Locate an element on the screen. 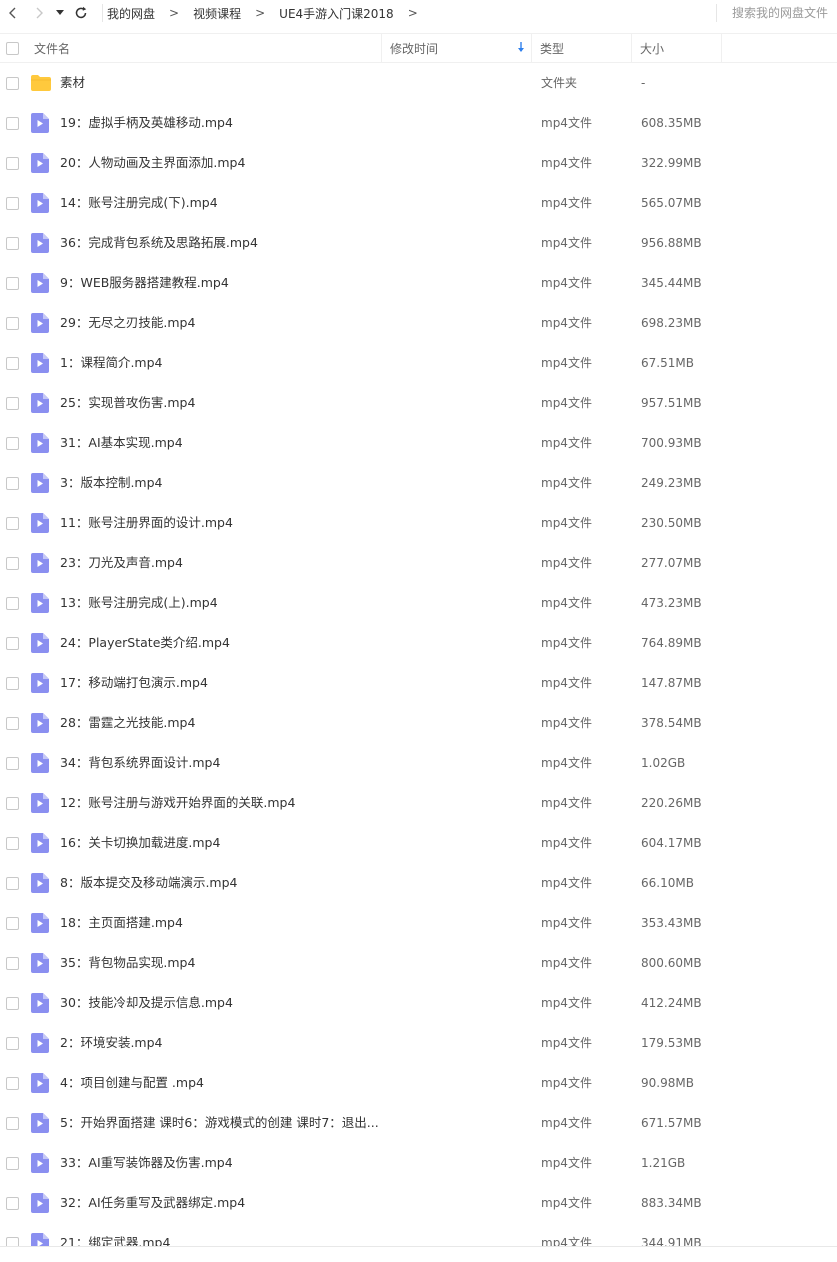 Image resolution: width=837 pixels, height=1262 pixels. forward-button is located at coordinates (39, 13).